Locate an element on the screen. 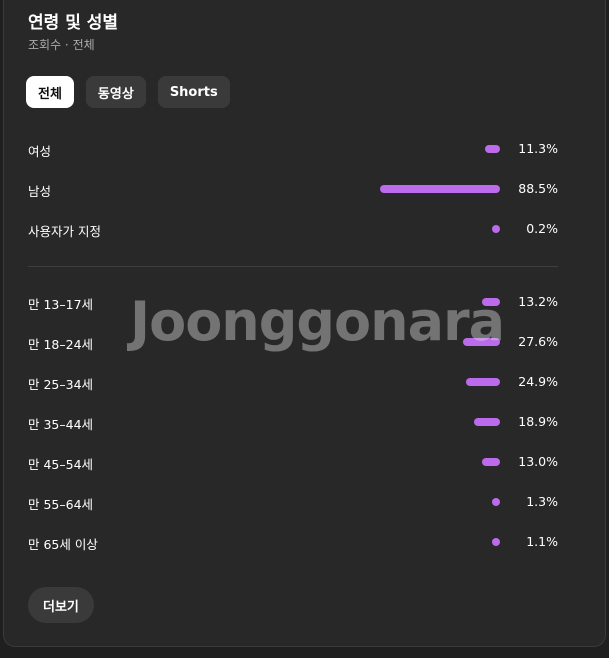 This screenshot has width=609, height=658. row-value: 88.5% is located at coordinates (538, 188).